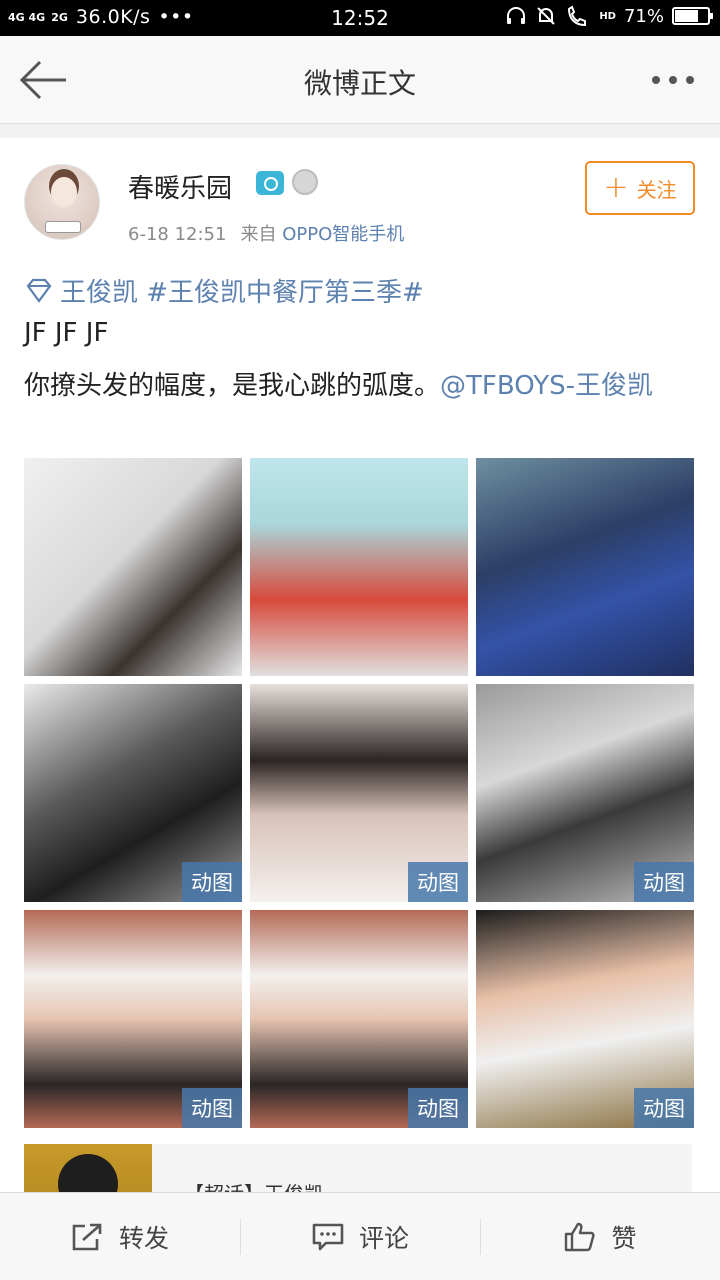 The width and height of the screenshot is (720, 1280). Describe the element at coordinates (580, 1236) in the screenshot. I see `thumbs-up-icon` at that location.